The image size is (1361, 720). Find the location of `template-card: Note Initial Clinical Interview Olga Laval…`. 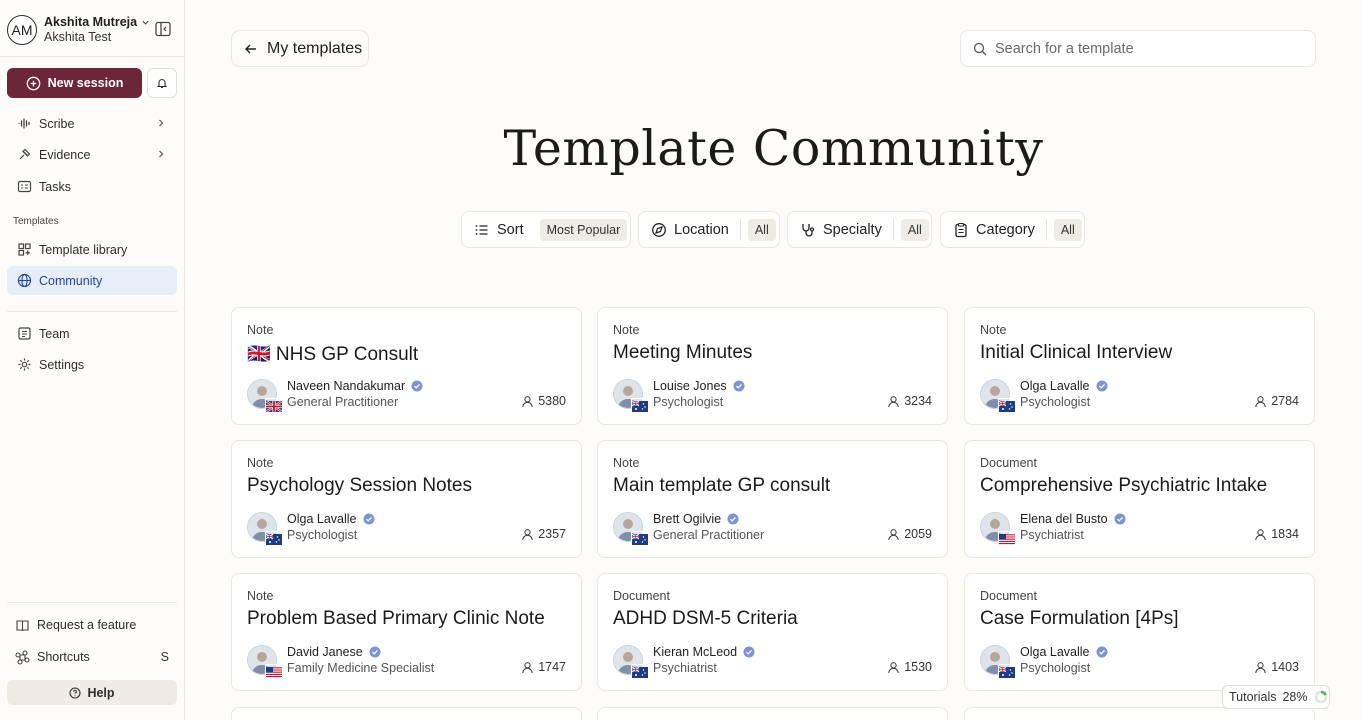

template-card: Note Initial Clinical Interview Olga Laval… is located at coordinates (1139, 366).